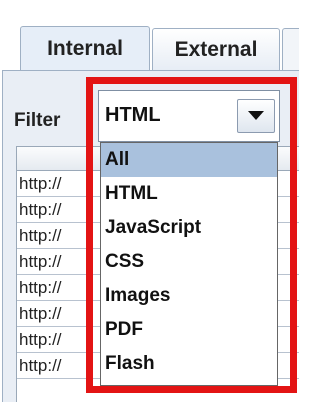 The image size is (320, 402). What do you see at coordinates (216, 49) in the screenshot?
I see `tab-external: External` at bounding box center [216, 49].